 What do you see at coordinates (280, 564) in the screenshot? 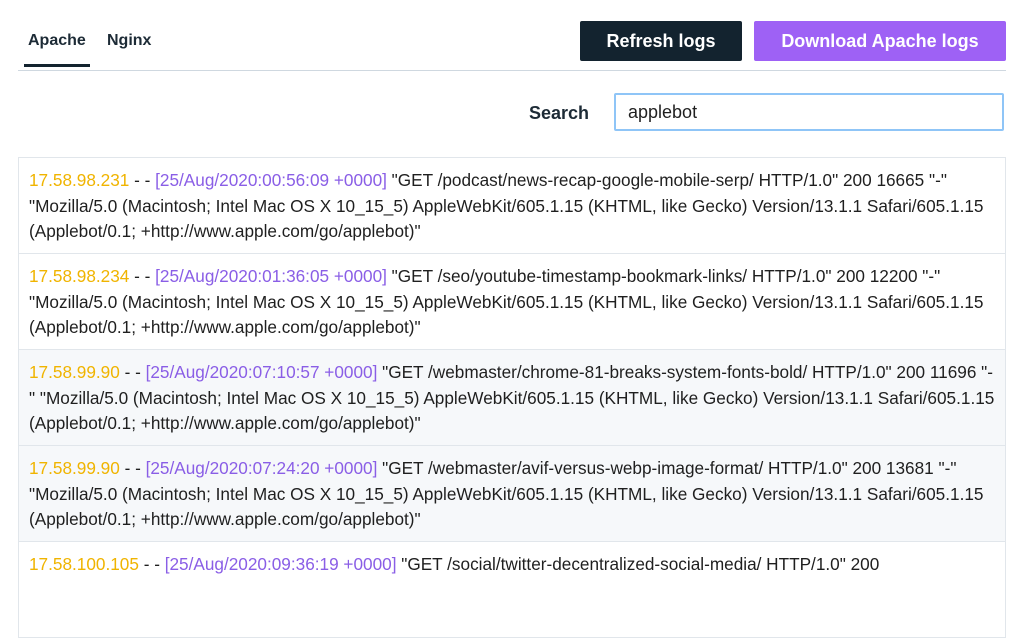
I see `log-timestamp: [25/Aug/2020:09:36:19 +0000]` at bounding box center [280, 564].